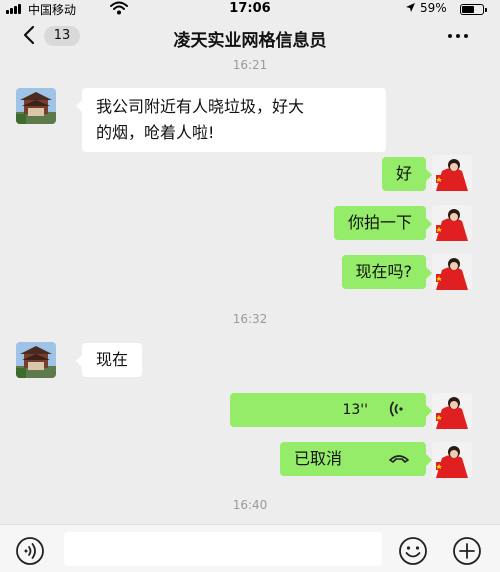  What do you see at coordinates (223, 549) in the screenshot?
I see `message-input` at bounding box center [223, 549].